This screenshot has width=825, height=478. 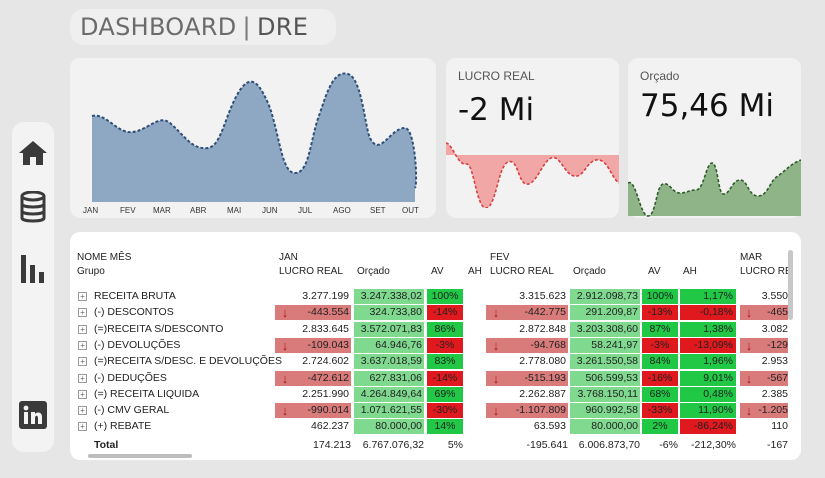 I want to click on fev-orcado-cell: 2.912.098,73, so click(x=605, y=296).